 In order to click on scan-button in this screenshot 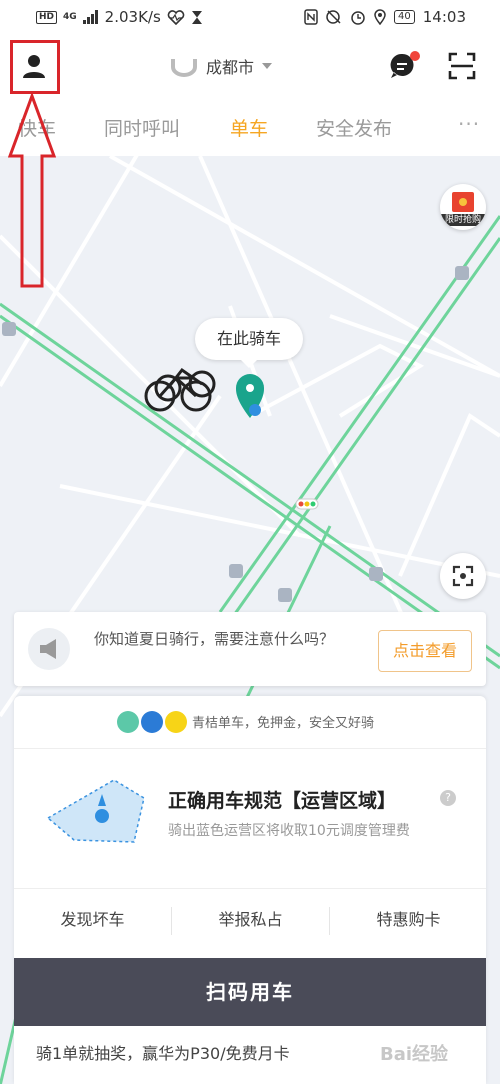, I will do `click(462, 66)`.